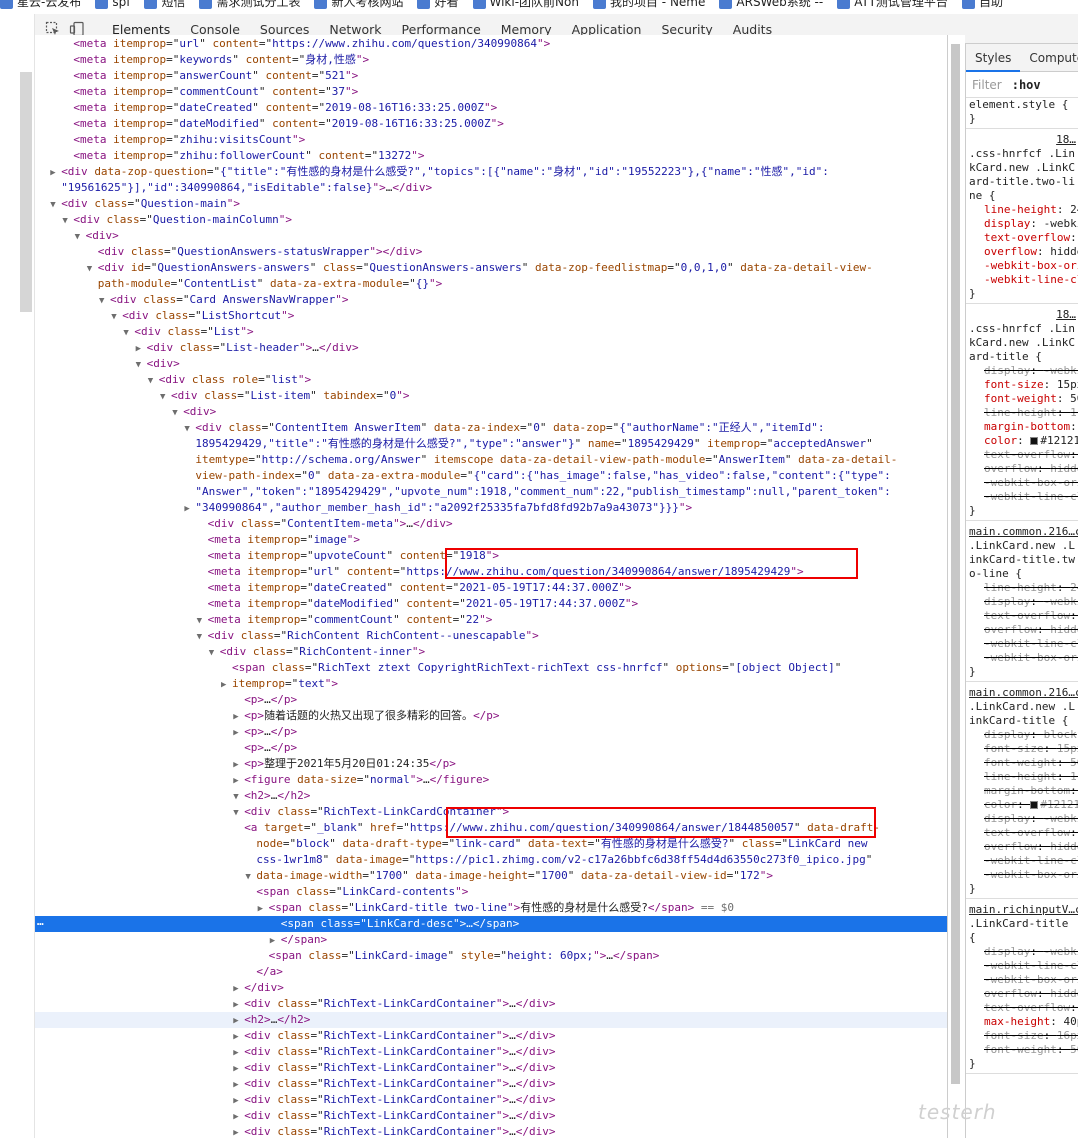 The height and width of the screenshot is (1138, 1078). Describe the element at coordinates (317, 652) in the screenshot. I see `dom-node-line: ▼ <div class="RichContent-inner">` at that location.